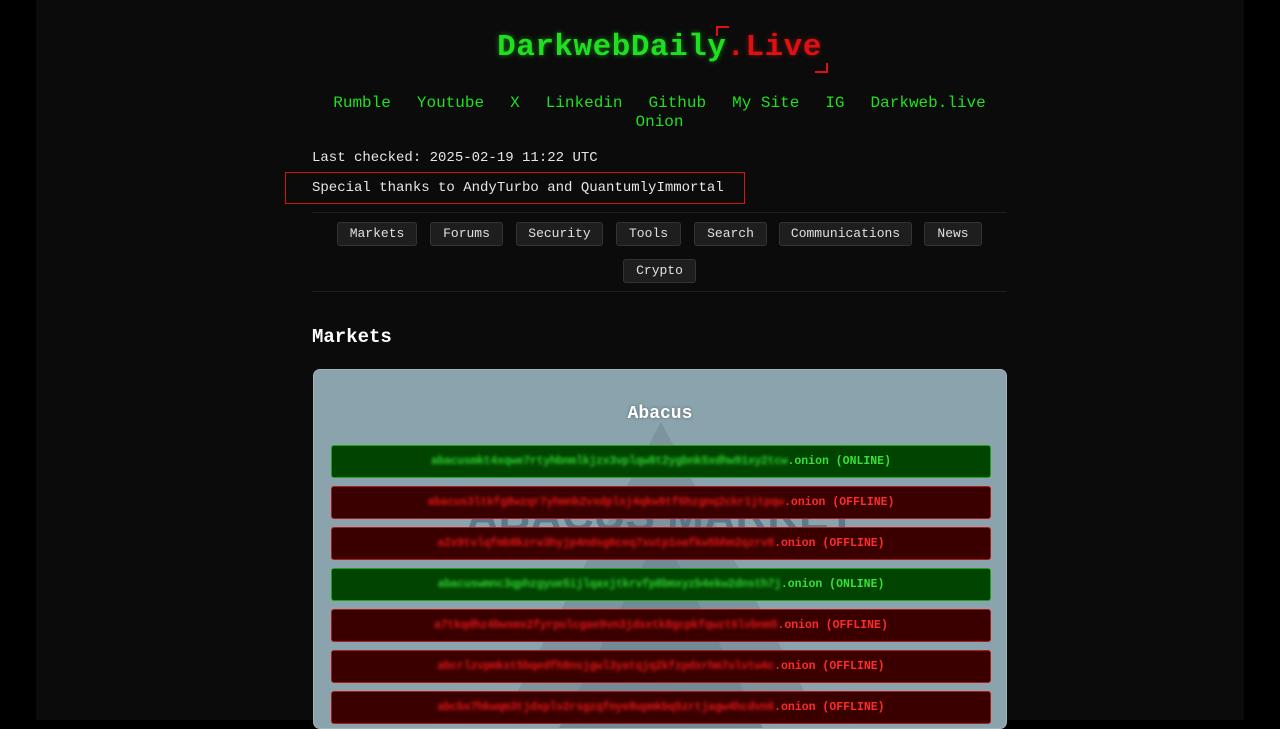 The width and height of the screenshot is (1280, 729). Describe the element at coordinates (584, 103) in the screenshot. I see `social-link-linkedin: Linkedin` at that location.